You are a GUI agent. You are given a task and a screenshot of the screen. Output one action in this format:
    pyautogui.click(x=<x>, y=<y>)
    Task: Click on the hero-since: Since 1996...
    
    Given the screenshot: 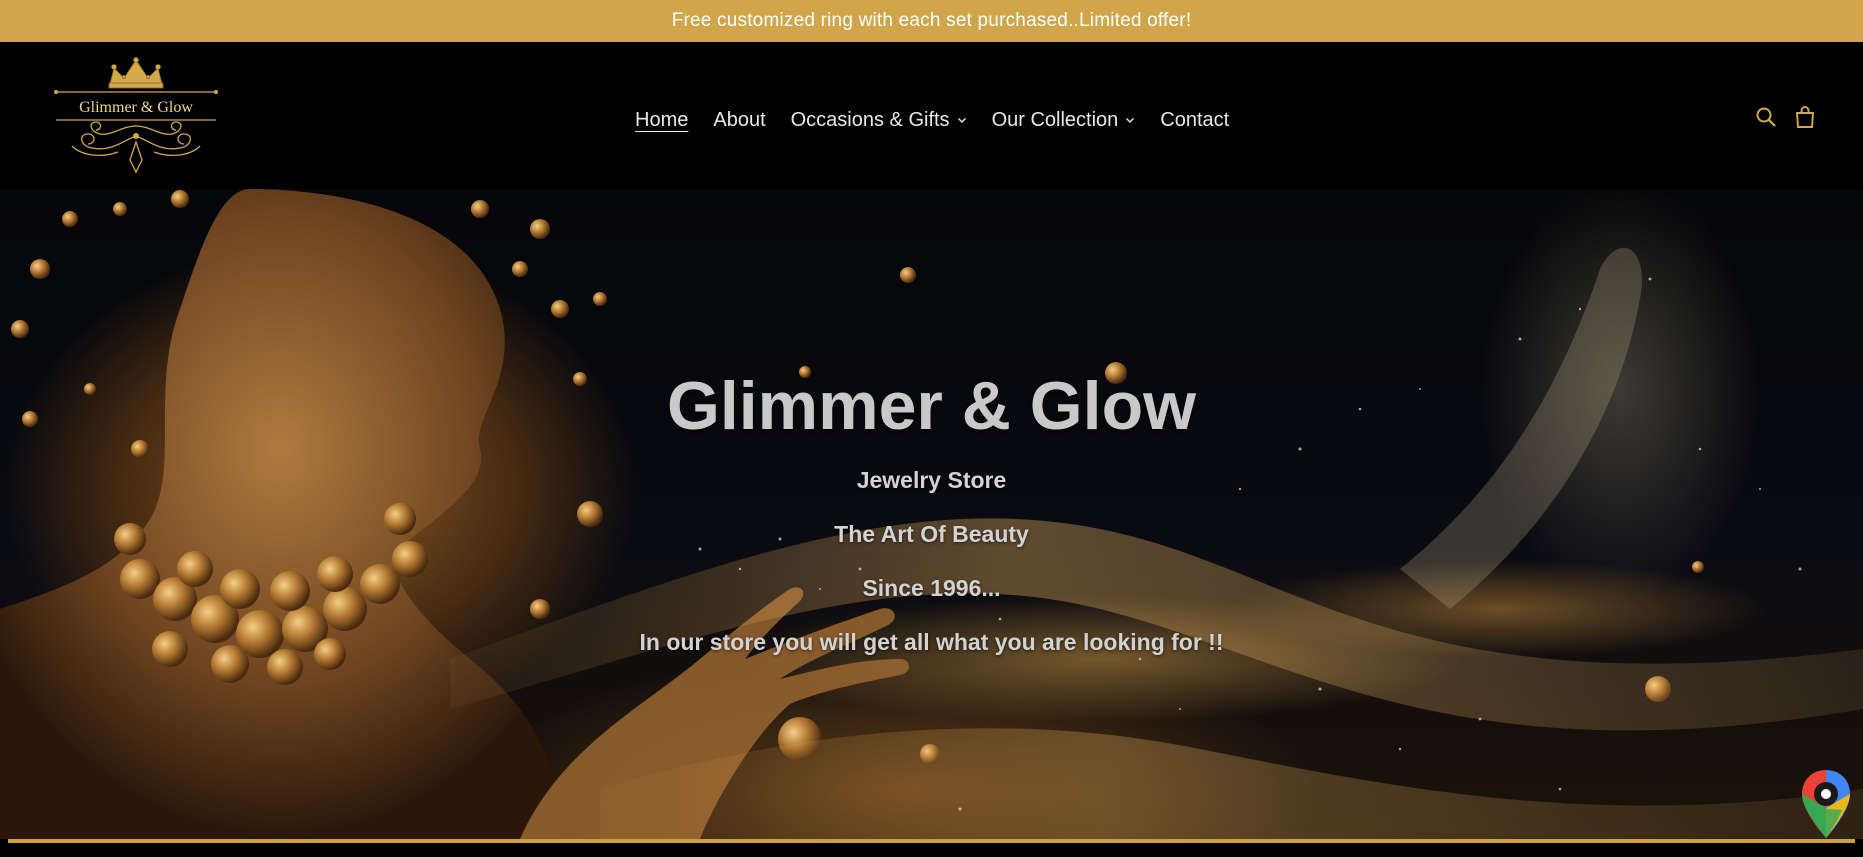 What is the action you would take?
    pyautogui.click(x=931, y=587)
    